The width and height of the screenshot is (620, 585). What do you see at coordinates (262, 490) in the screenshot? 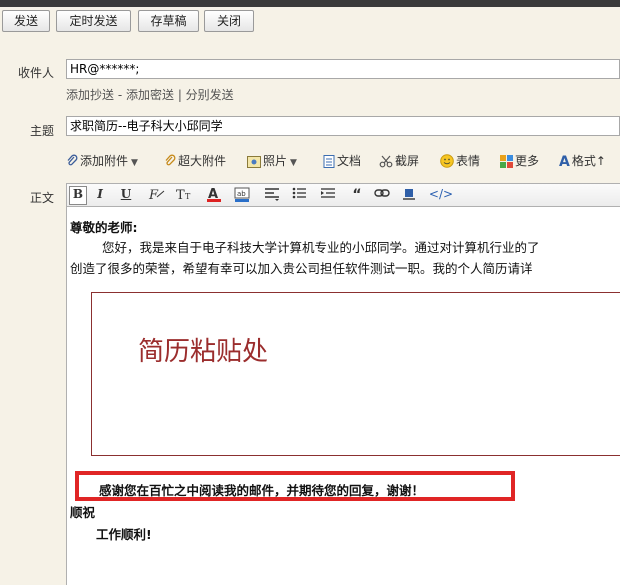
I see `thanks-text: 感谢您在百忙之中阅读我的邮件，并期待您的回复，谢谢！` at bounding box center [262, 490].